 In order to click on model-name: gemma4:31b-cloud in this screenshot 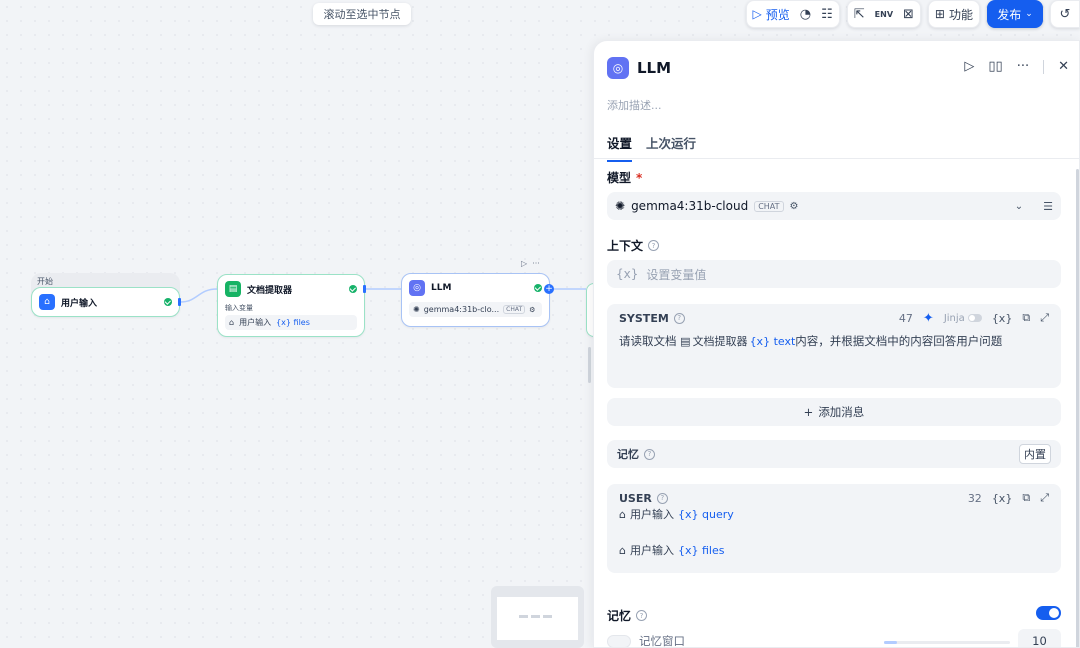, I will do `click(690, 206)`.